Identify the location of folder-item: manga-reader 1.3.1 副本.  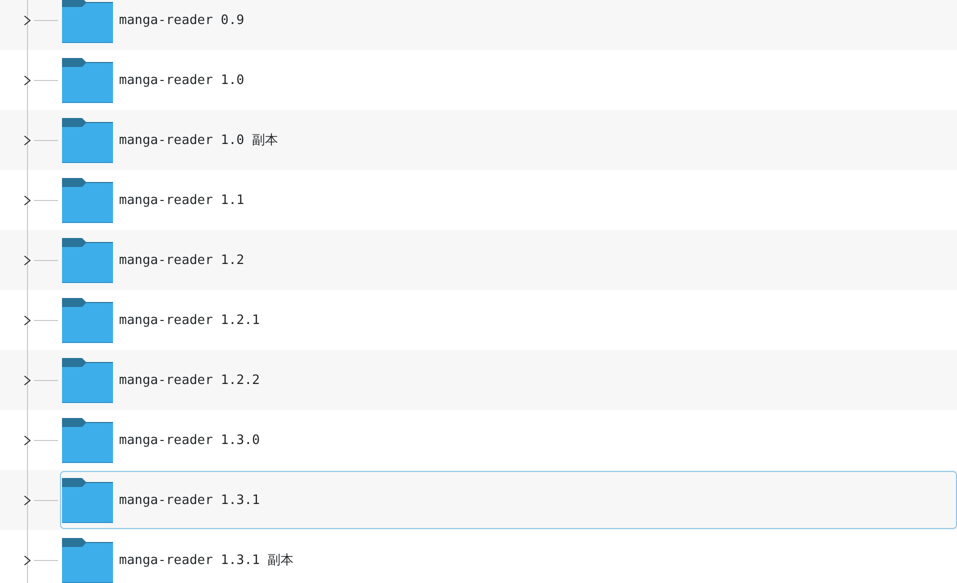
(508, 557).